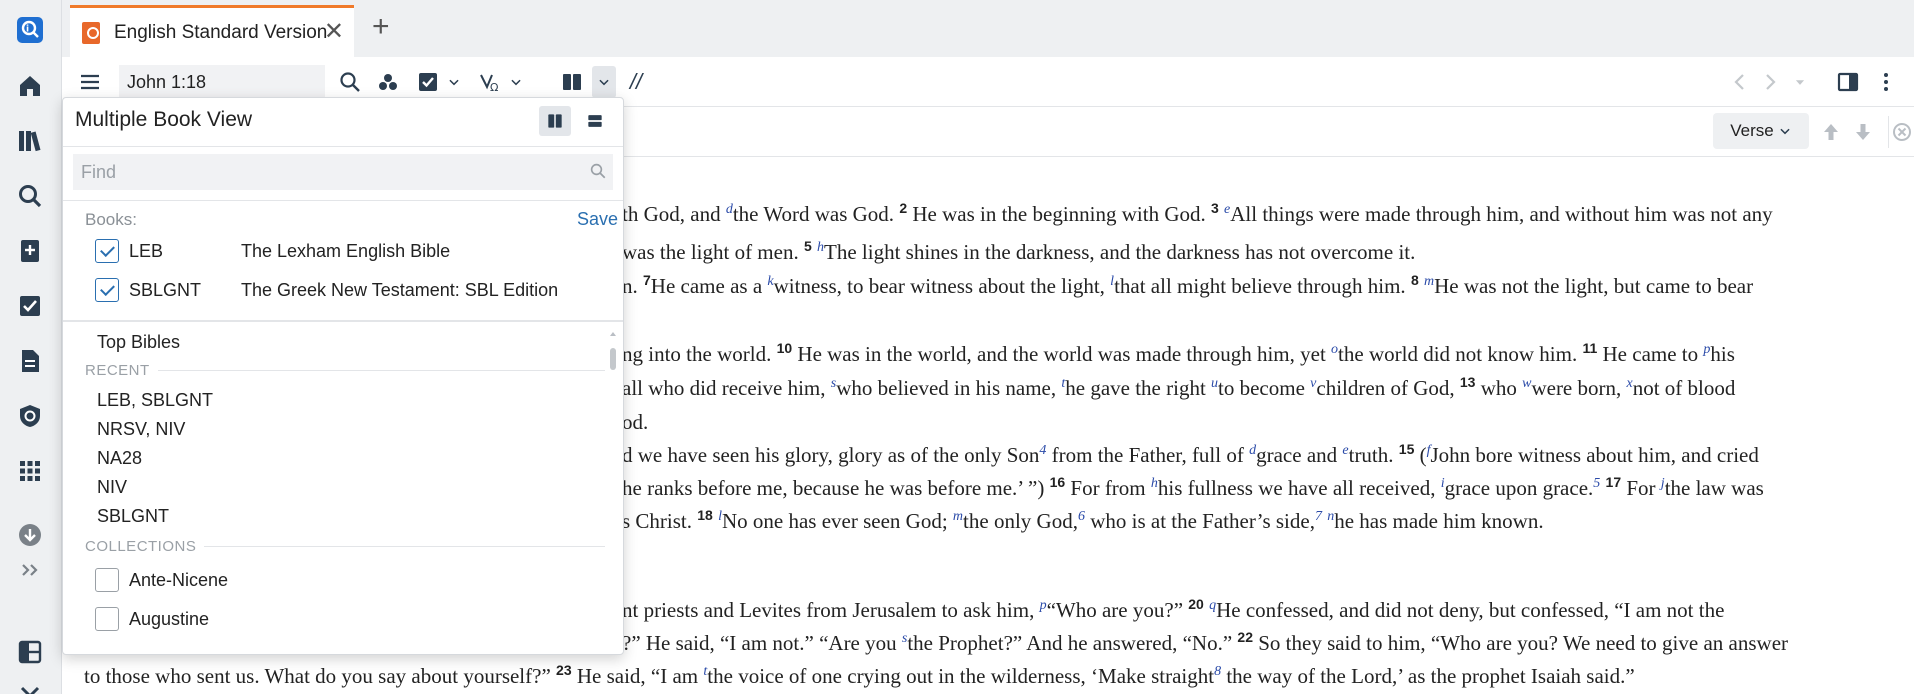  Describe the element at coordinates (345, 370) in the screenshot. I see `section-header-recent: RECENT` at that location.